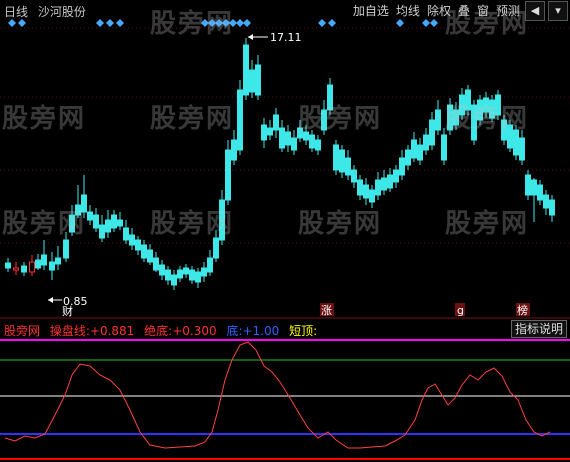  I want to click on ind-item-value: +0.300, so click(194, 331).